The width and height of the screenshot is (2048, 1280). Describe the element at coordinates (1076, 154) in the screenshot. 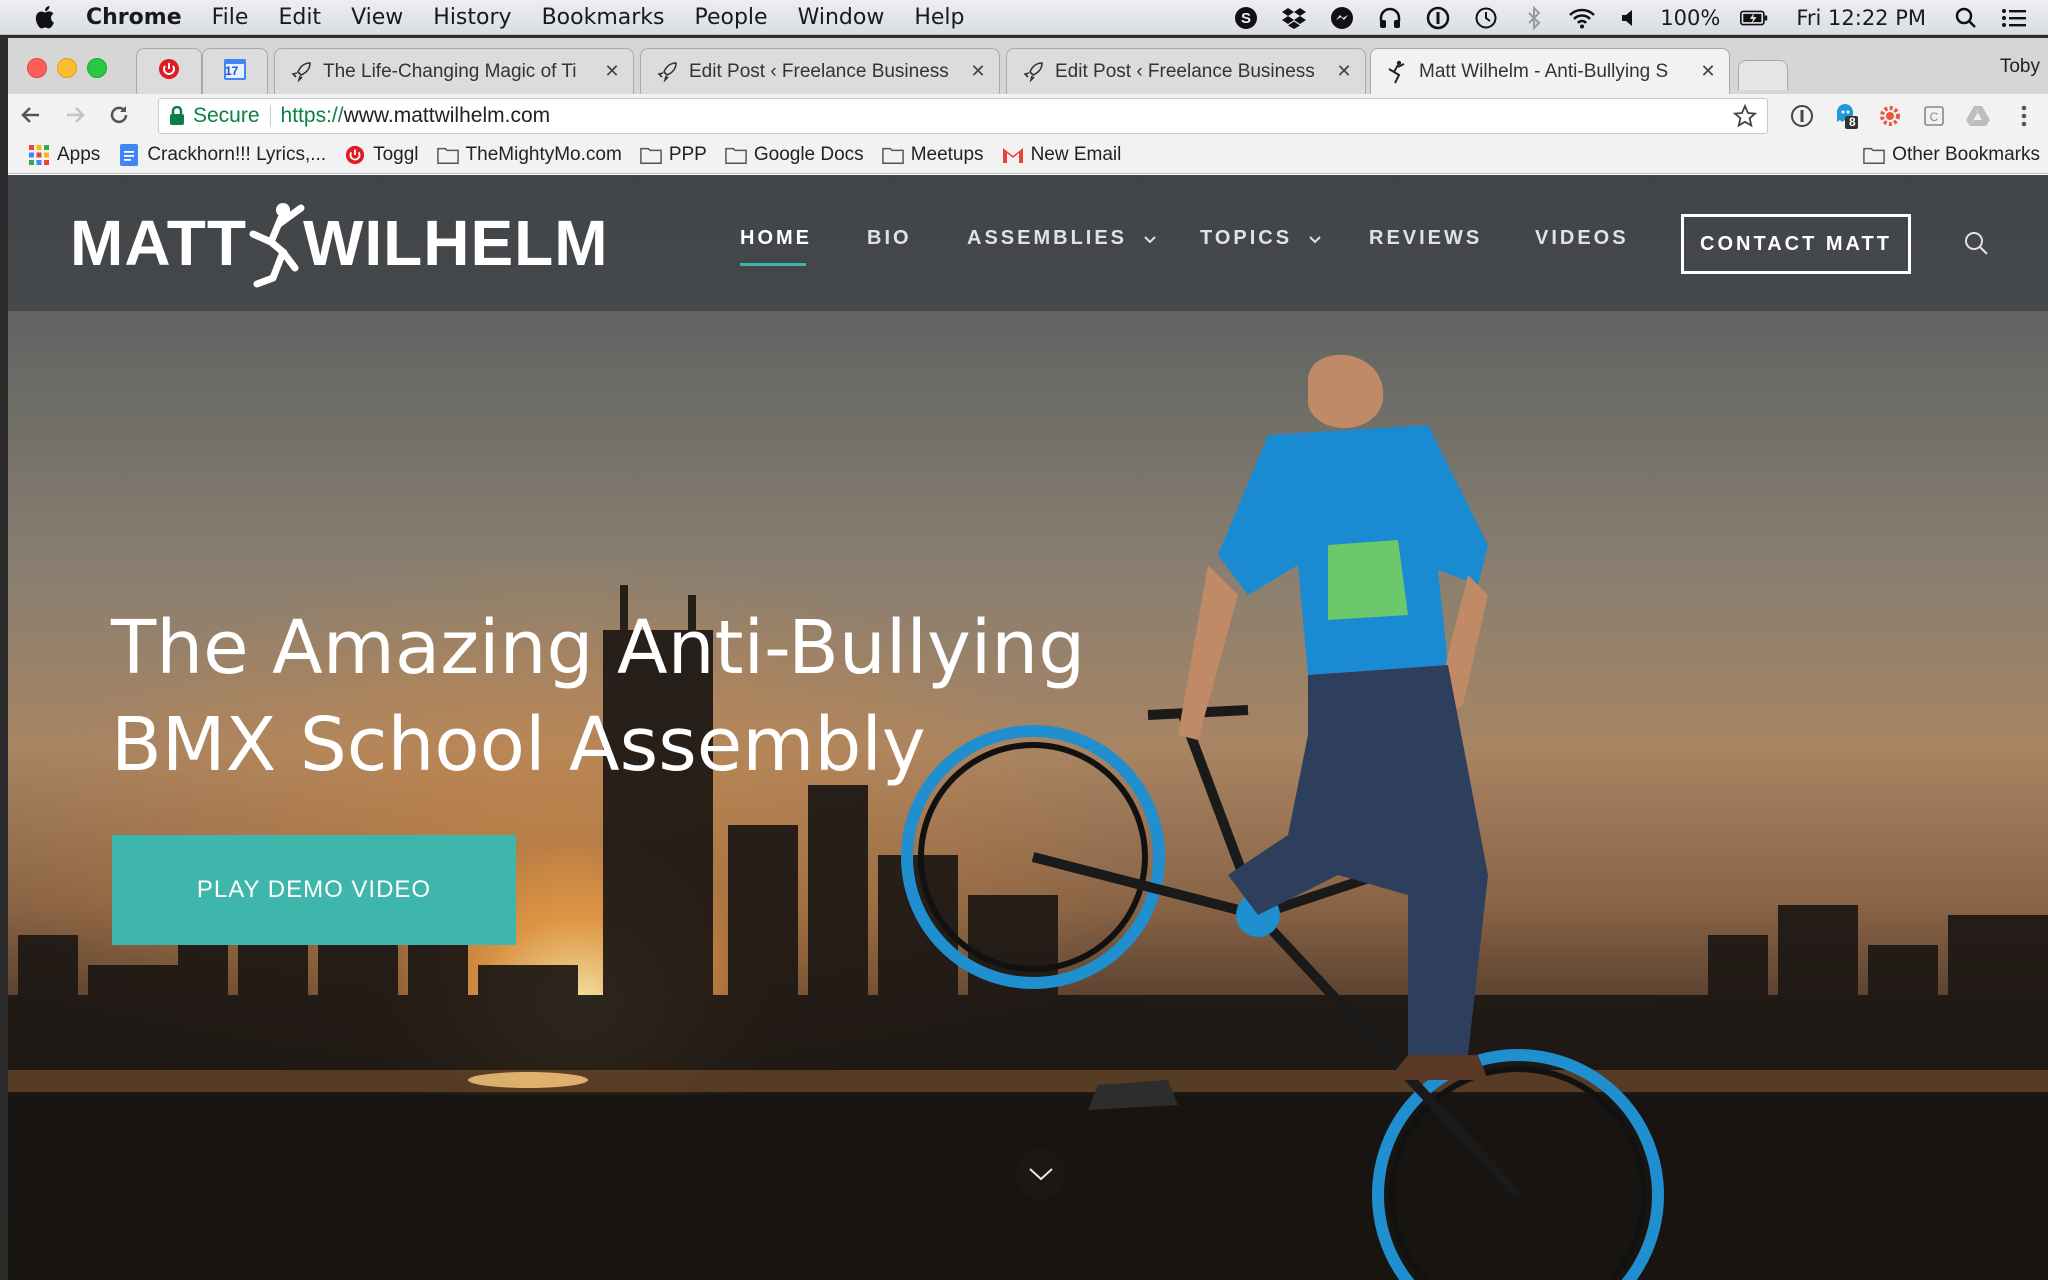

I see `bookmark-label: New Email` at that location.